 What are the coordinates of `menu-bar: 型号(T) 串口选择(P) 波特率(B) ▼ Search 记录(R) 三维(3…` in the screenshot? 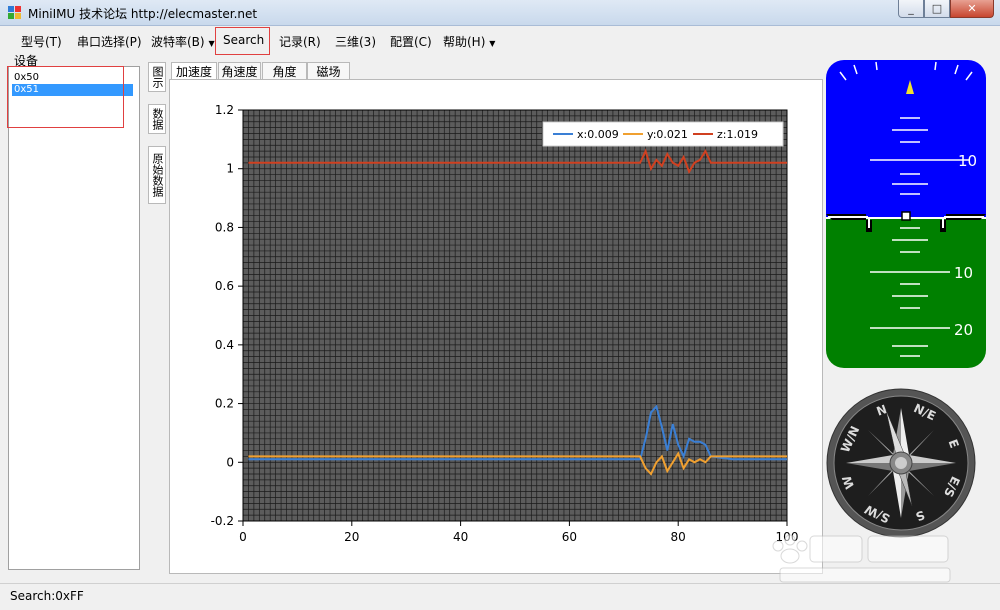 It's located at (500, 41).